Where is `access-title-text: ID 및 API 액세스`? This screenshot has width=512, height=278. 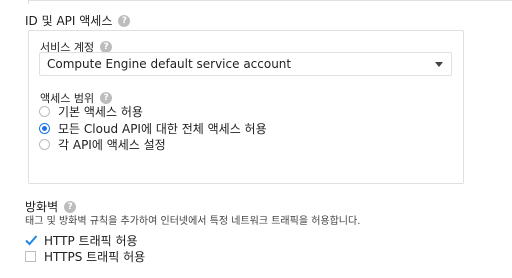
access-title-text: ID 및 API 액세스 is located at coordinates (69, 21).